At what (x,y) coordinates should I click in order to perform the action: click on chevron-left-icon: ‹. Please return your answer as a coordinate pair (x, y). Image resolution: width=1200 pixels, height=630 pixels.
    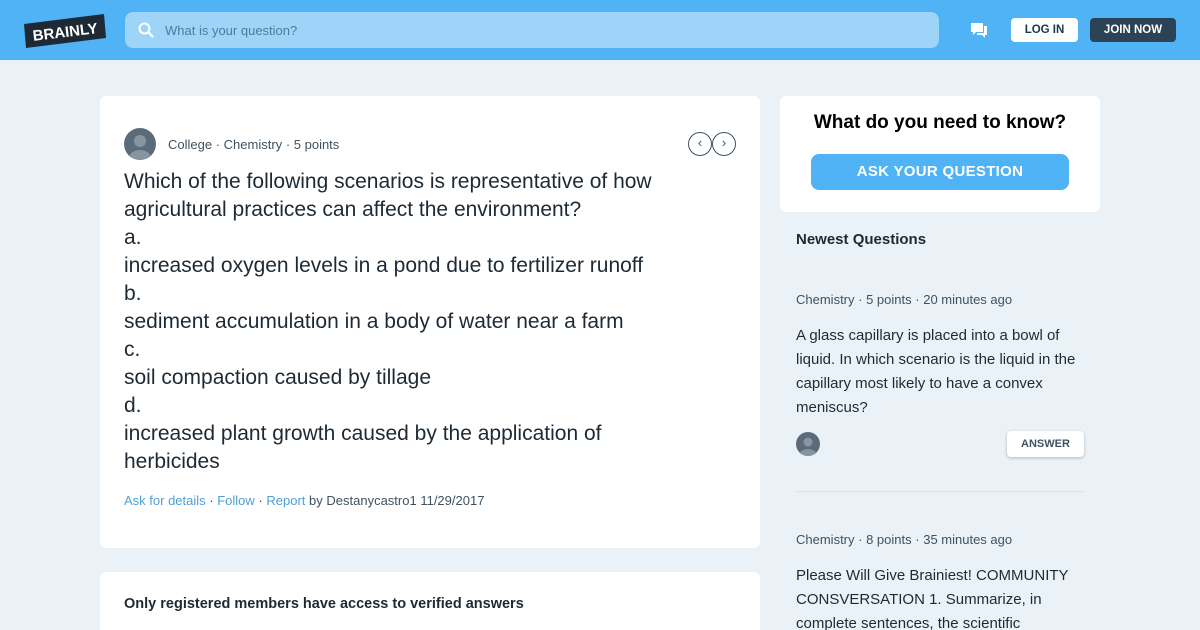
    Looking at the image, I should click on (700, 144).